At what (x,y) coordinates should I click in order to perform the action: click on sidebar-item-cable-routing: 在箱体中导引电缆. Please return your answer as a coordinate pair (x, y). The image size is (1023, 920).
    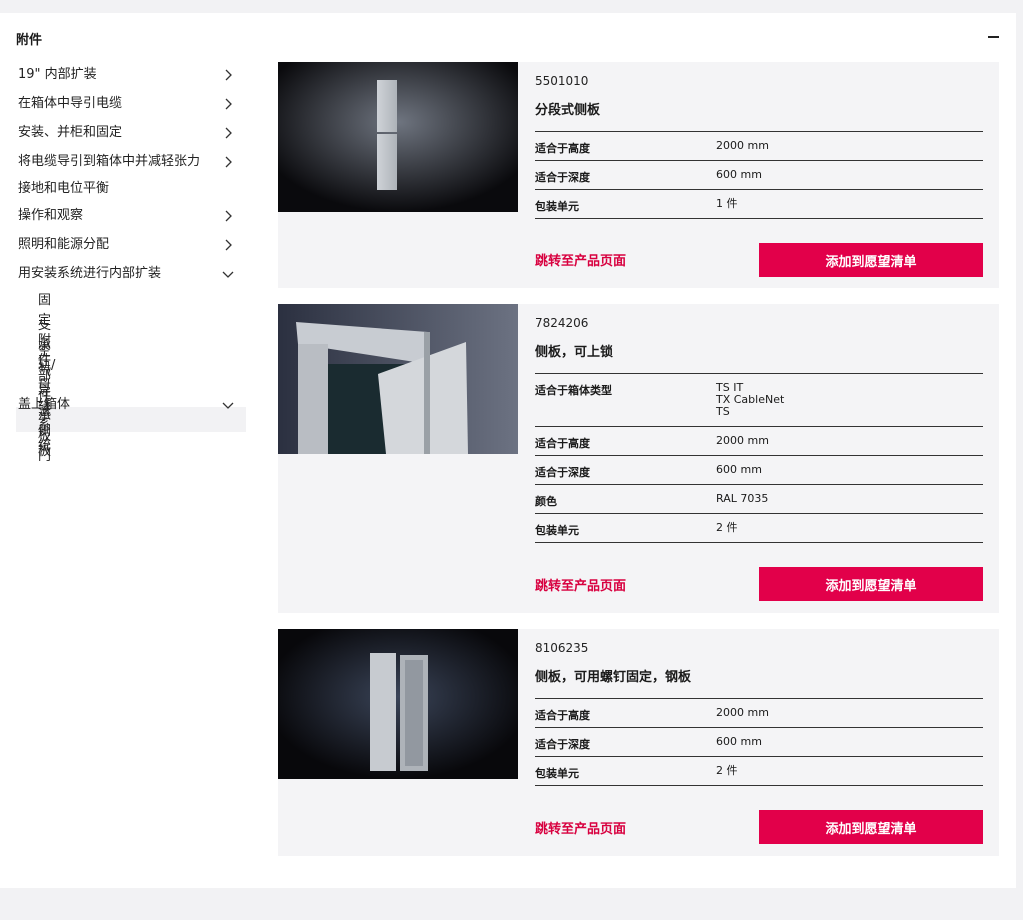
    Looking at the image, I should click on (132, 104).